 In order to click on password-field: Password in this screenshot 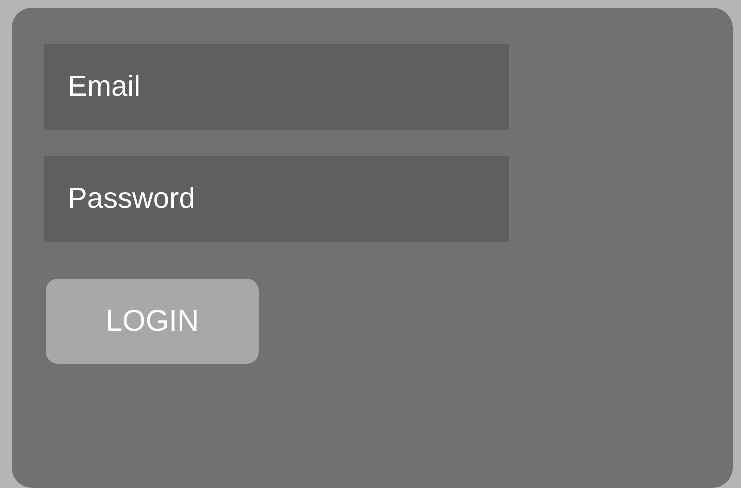, I will do `click(276, 199)`.